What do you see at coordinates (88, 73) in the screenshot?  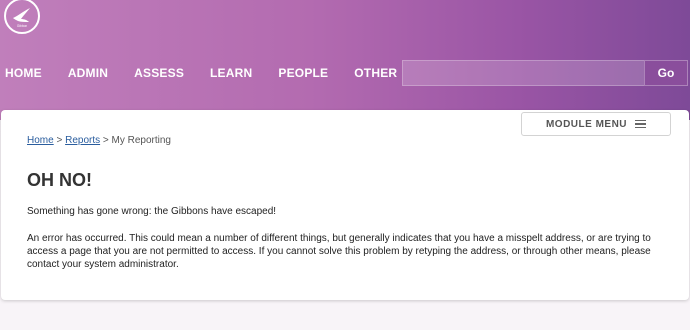 I see `nav-admin: ADMIN` at bounding box center [88, 73].